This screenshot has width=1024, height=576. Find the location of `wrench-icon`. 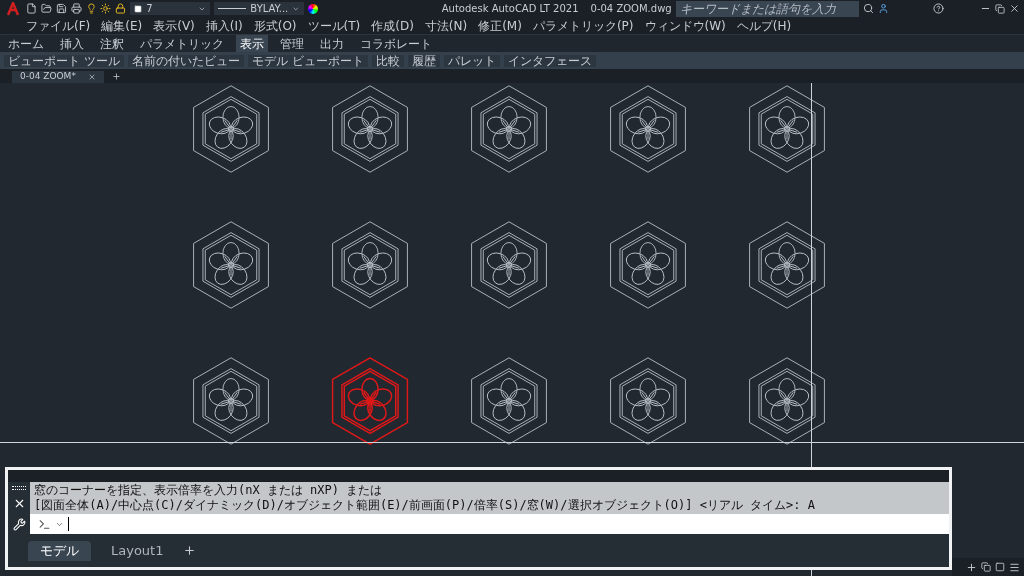

wrench-icon is located at coordinates (19, 524).